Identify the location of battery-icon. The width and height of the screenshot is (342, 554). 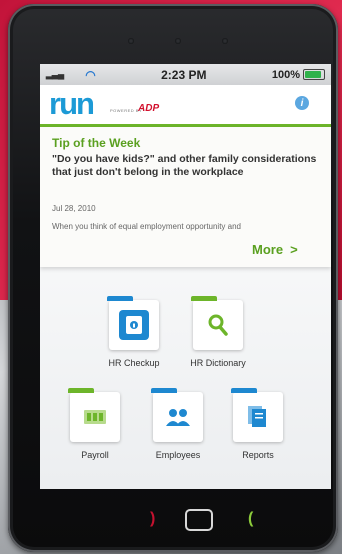
(314, 74).